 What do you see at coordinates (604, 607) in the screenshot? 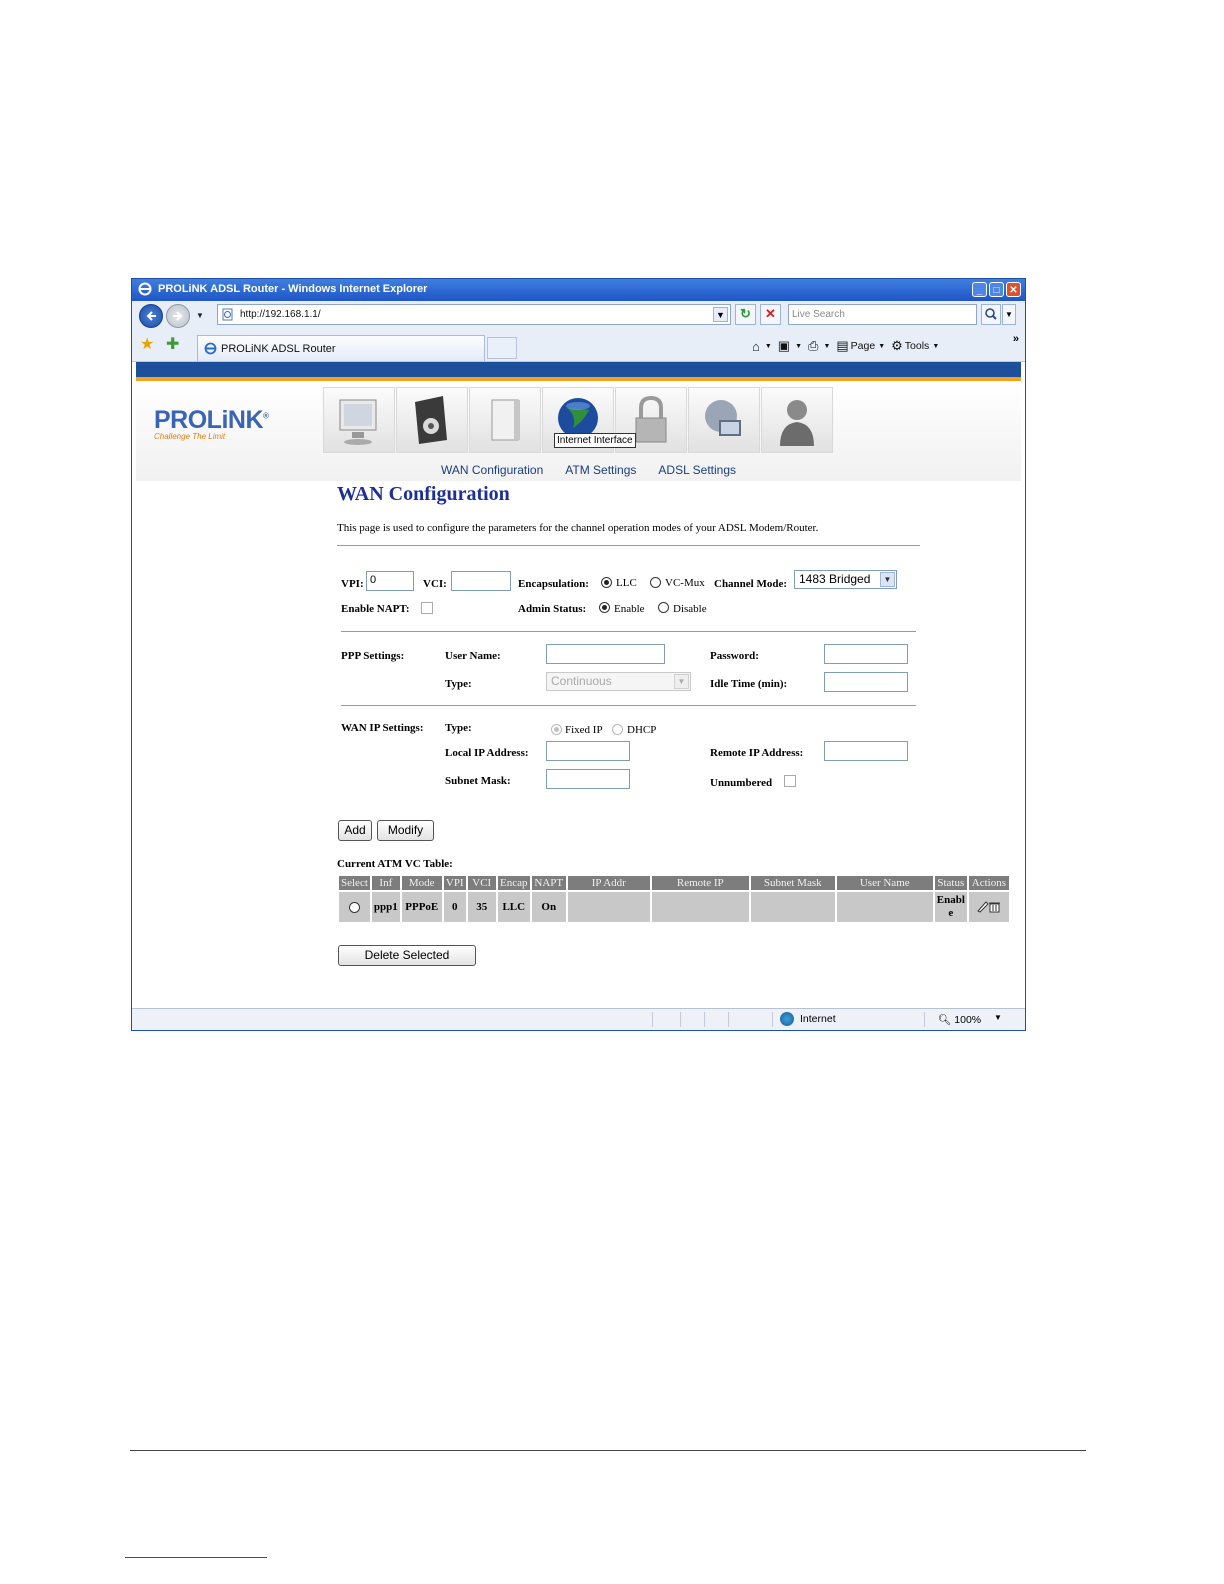
I see `admin-enable-radio` at bounding box center [604, 607].